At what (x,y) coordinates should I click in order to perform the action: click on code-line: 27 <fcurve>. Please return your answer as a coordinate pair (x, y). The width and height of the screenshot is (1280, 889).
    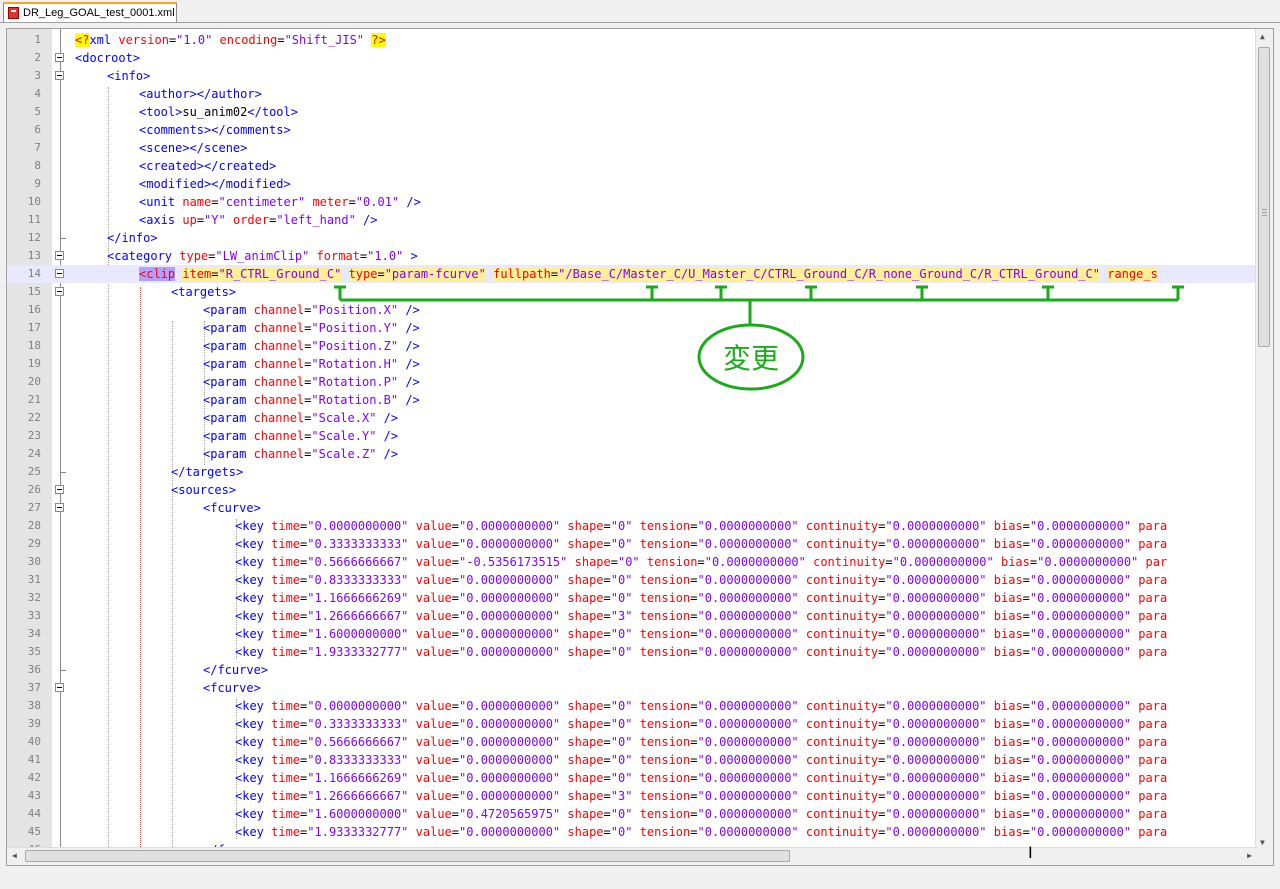
    Looking at the image, I should click on (632, 508).